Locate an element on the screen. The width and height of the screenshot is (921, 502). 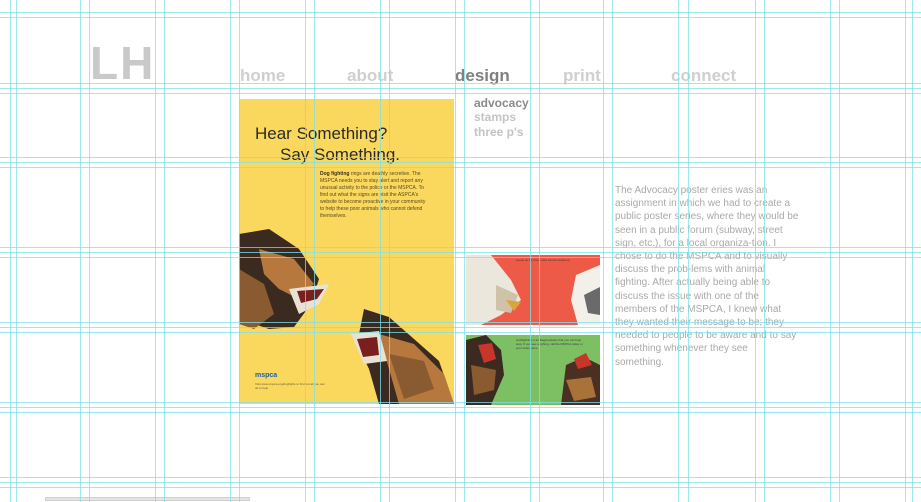
dogs-illustration is located at coordinates (346, 316).